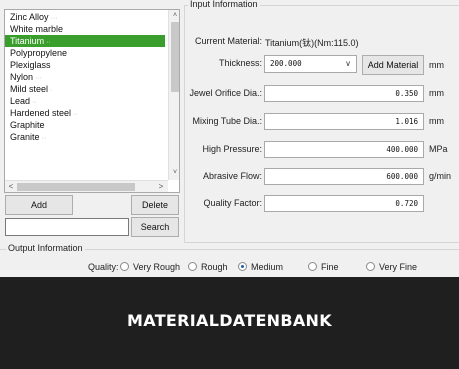 This screenshot has width=459, height=369. What do you see at coordinates (29, 89) in the screenshot?
I see `list-item-label: Mild steel` at bounding box center [29, 89].